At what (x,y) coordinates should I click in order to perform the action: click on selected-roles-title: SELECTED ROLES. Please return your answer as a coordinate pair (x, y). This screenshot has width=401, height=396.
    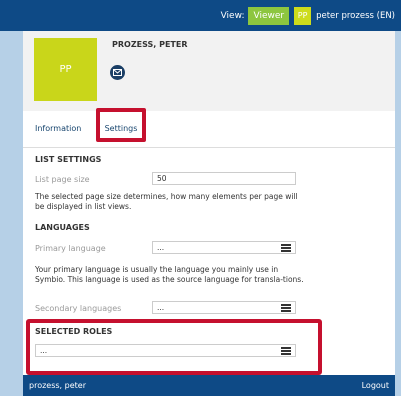
    Looking at the image, I should click on (74, 331).